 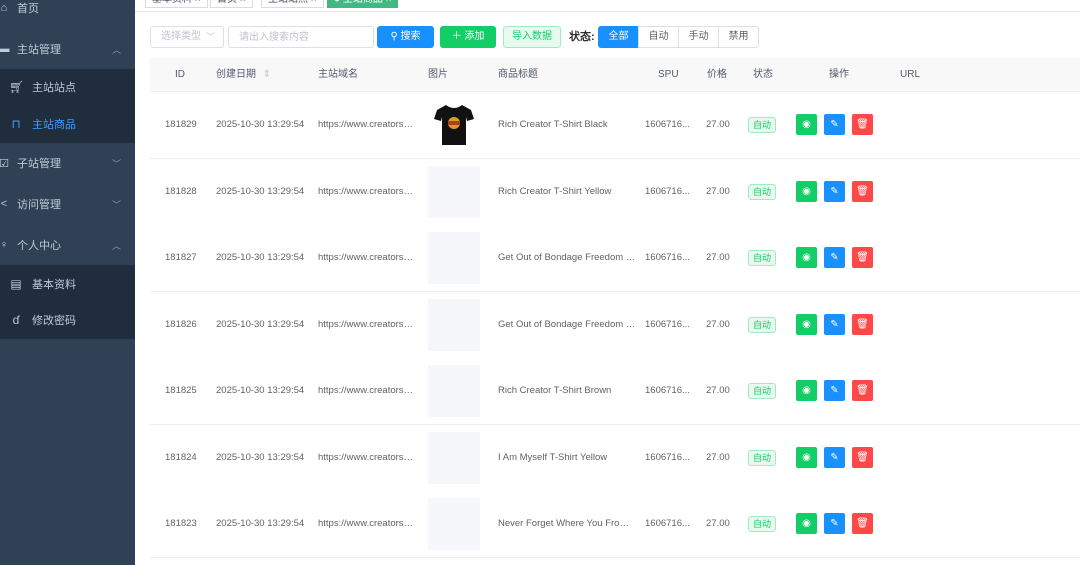 I want to click on status-filter-manual: 手动, so click(x=698, y=37).